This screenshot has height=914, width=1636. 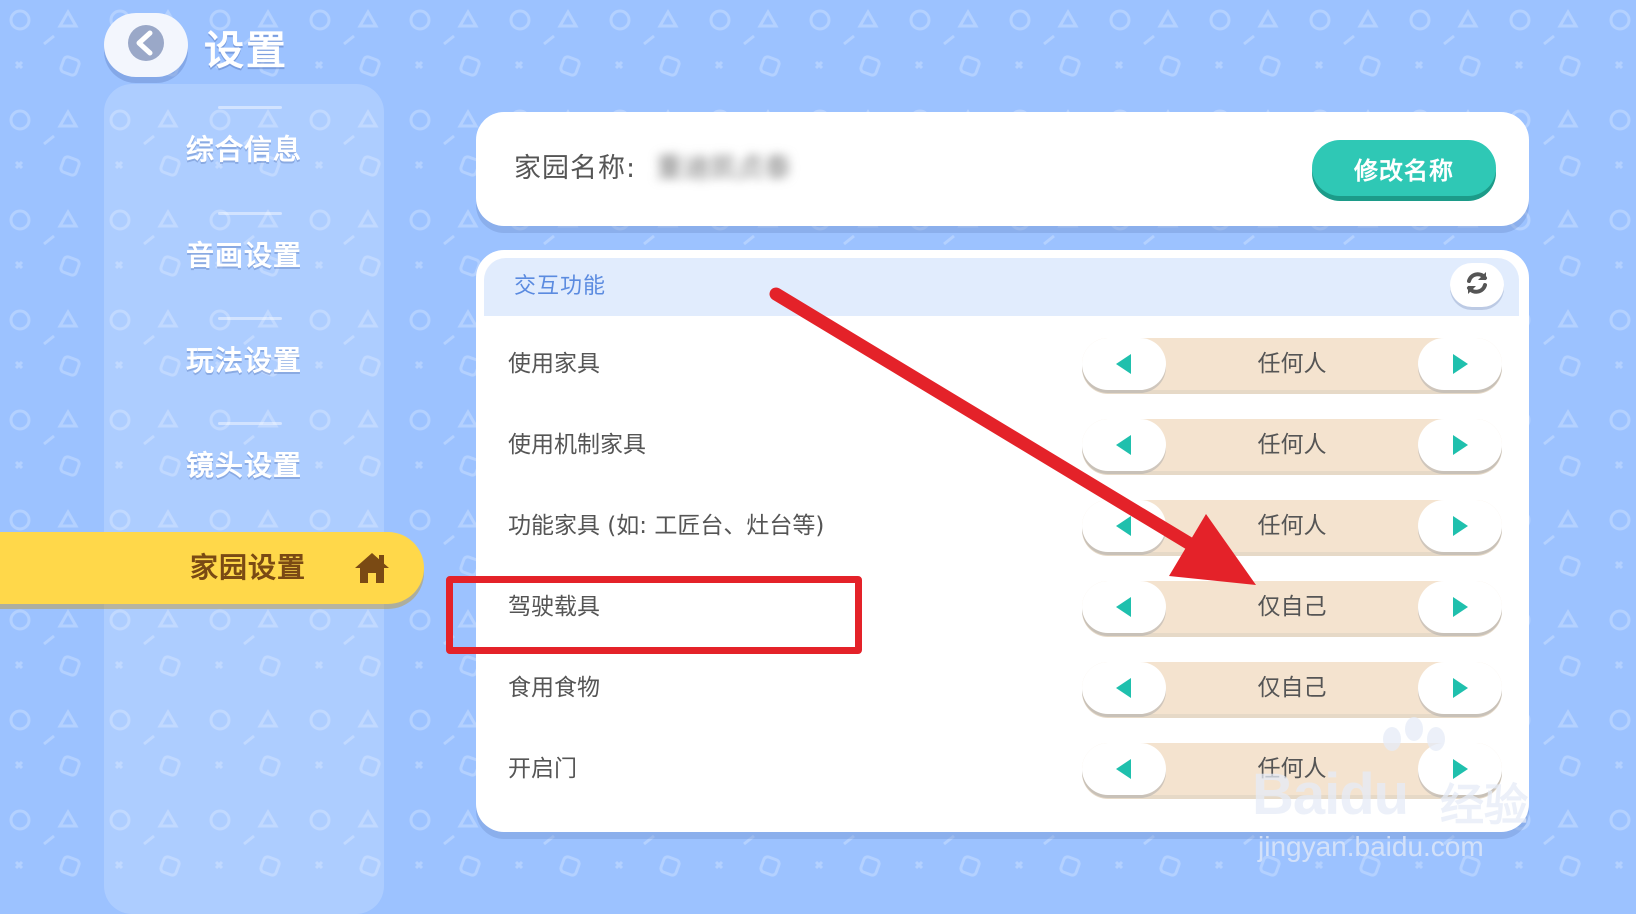 I want to click on watermark: Baidu 经验 jingyan.baidu.com, so click(x=1402, y=792).